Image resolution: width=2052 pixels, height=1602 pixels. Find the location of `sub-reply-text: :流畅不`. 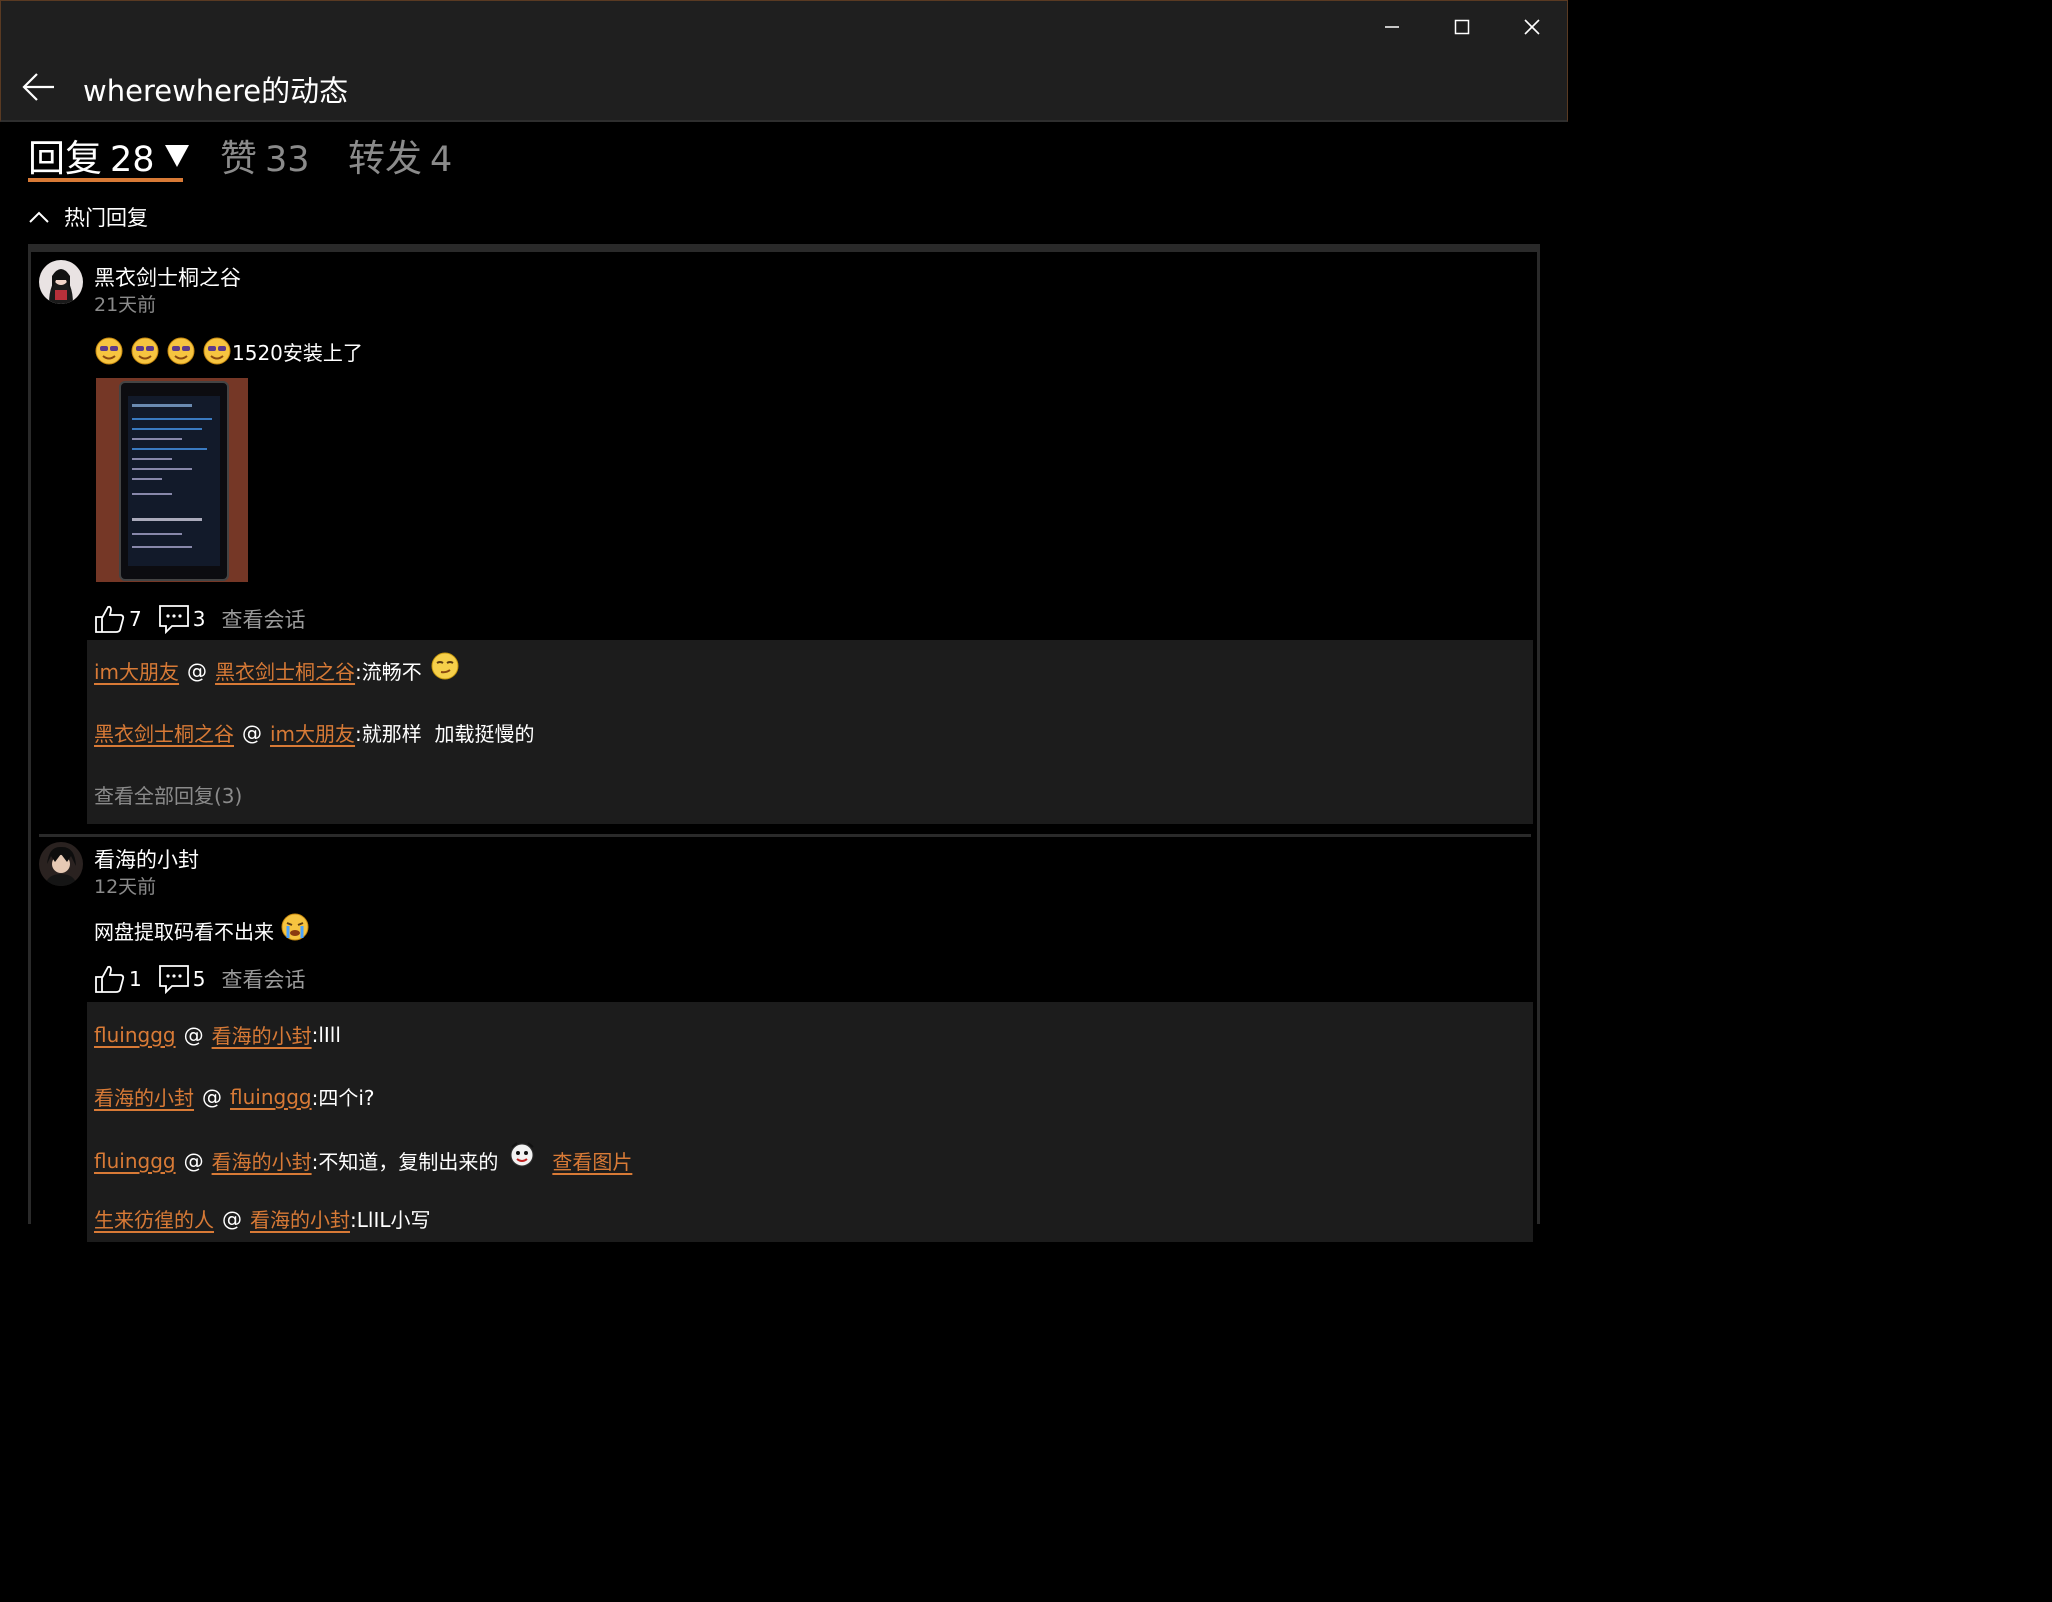

sub-reply-text: :流畅不 is located at coordinates (388, 672).